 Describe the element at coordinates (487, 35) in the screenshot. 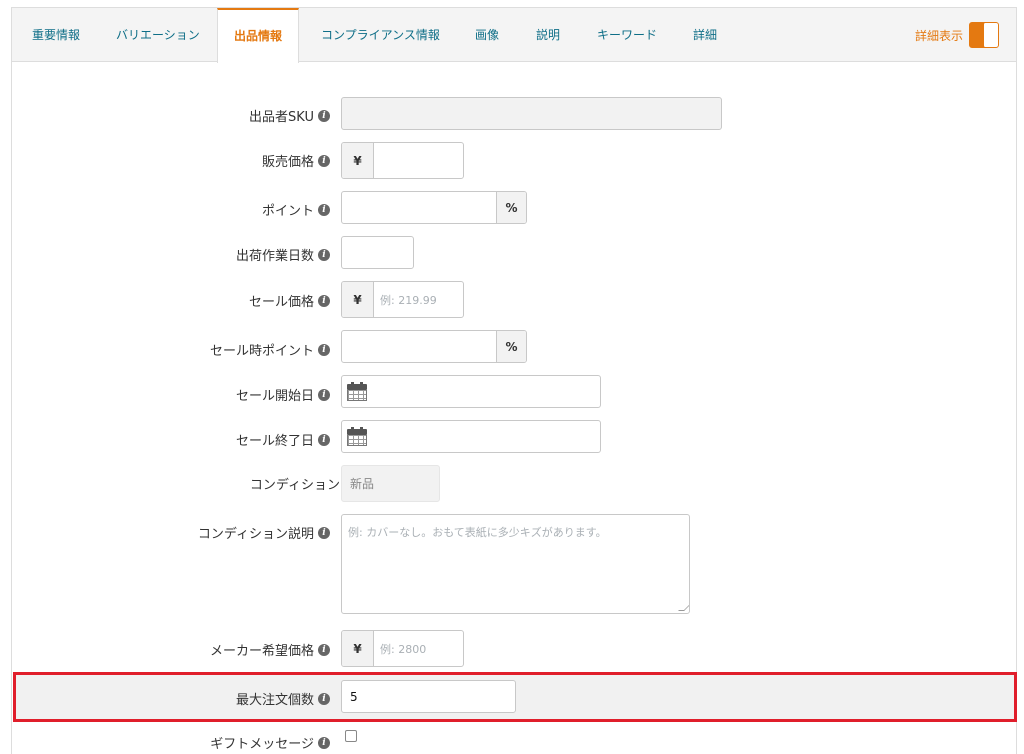

I see `tab-images: 画像` at that location.